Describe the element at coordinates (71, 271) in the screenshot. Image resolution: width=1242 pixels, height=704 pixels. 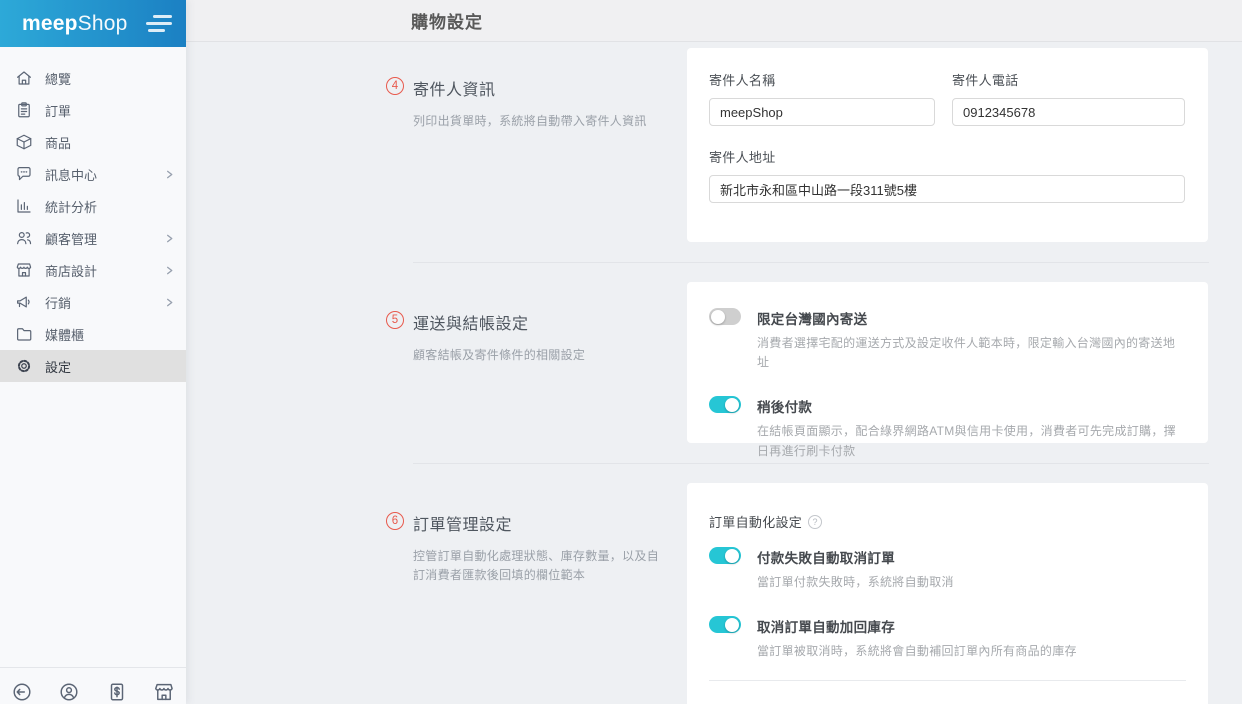
I see `sidebar-item-label: 商店設計` at that location.